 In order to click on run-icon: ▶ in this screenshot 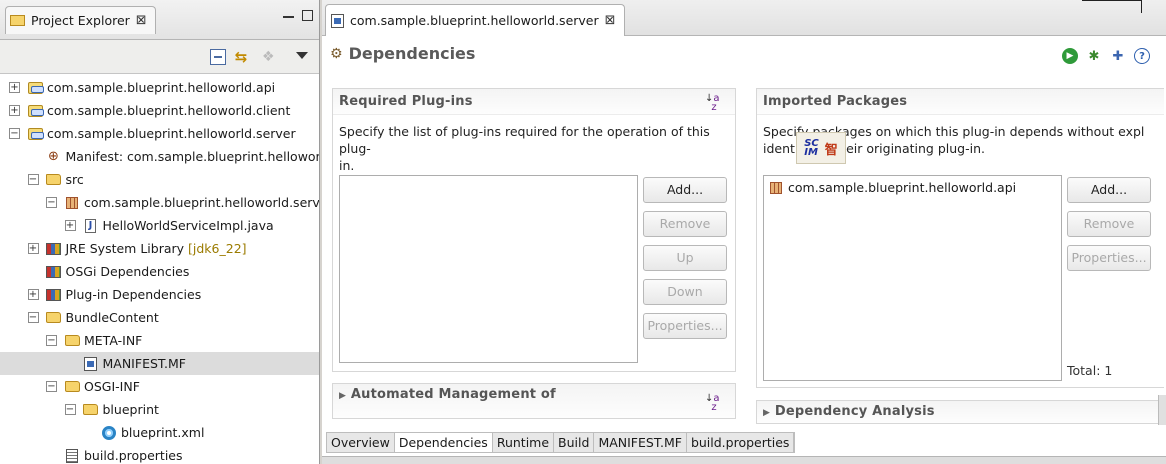, I will do `click(1070, 56)`.